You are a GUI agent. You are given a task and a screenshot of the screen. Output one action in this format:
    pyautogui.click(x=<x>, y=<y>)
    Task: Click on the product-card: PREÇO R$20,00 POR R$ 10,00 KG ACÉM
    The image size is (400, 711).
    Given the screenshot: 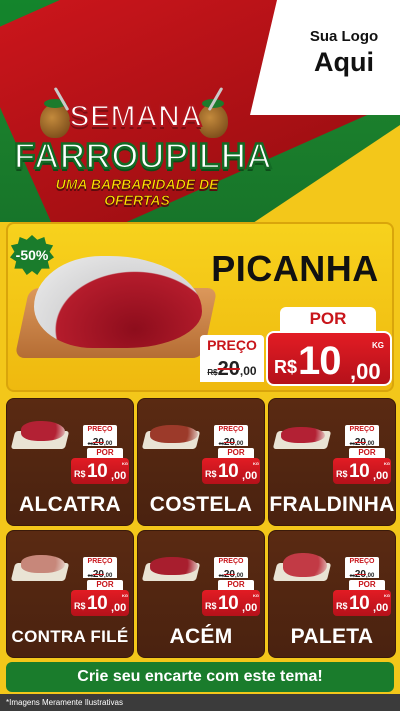 What is the action you would take?
    pyautogui.click(x=201, y=594)
    